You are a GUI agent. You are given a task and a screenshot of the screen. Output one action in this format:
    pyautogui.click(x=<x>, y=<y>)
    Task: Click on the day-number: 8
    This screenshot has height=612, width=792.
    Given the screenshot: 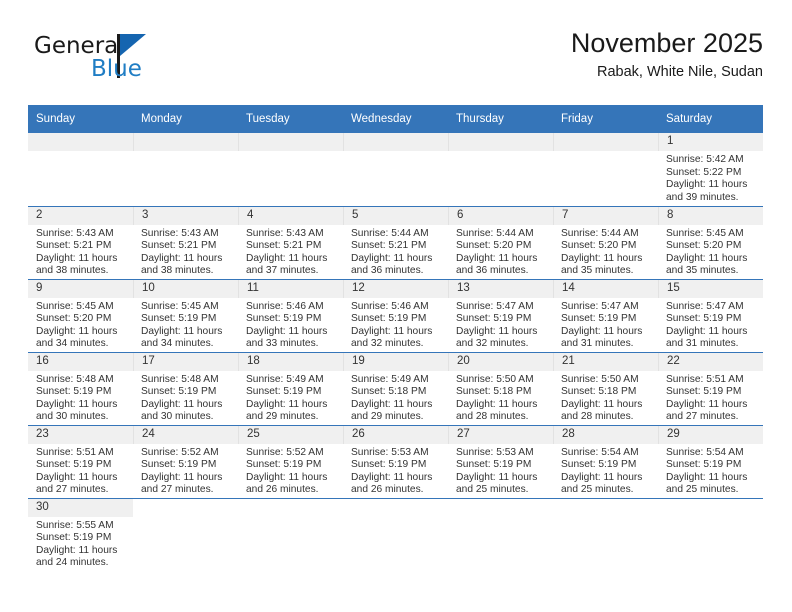 What is the action you would take?
    pyautogui.click(x=710, y=215)
    